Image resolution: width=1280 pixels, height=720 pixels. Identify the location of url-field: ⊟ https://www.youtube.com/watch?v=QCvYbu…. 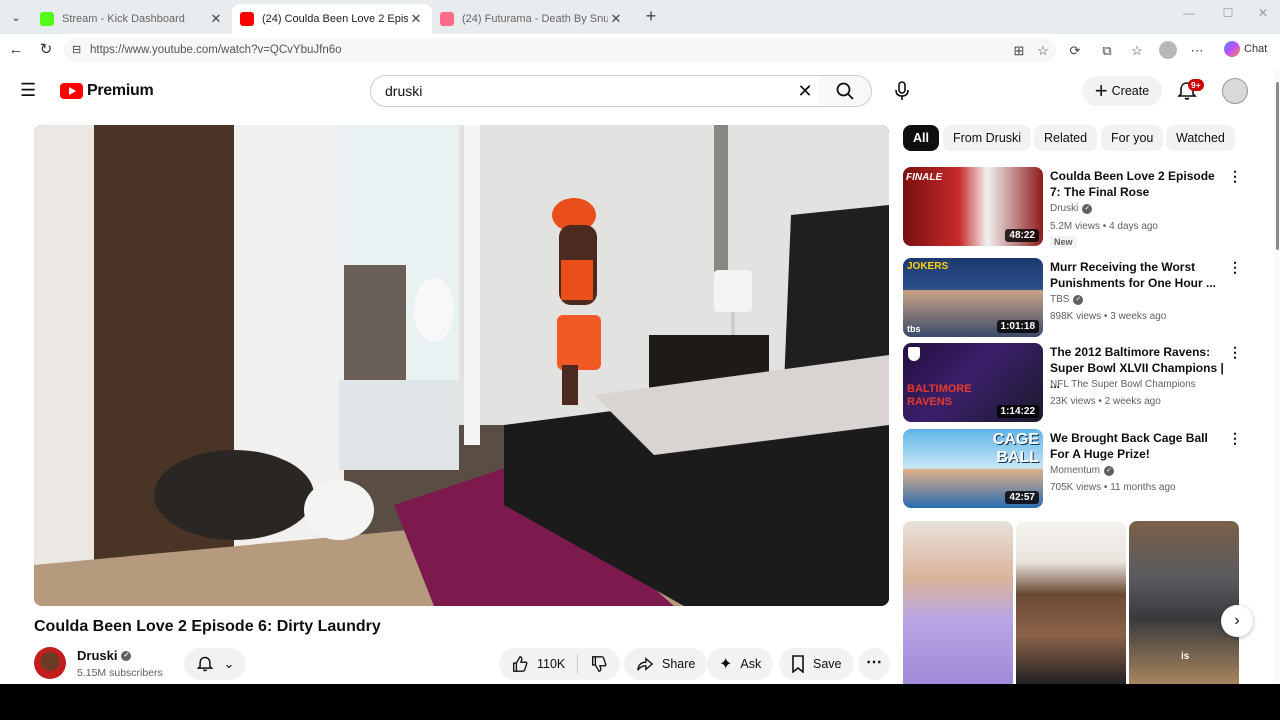
(560, 50).